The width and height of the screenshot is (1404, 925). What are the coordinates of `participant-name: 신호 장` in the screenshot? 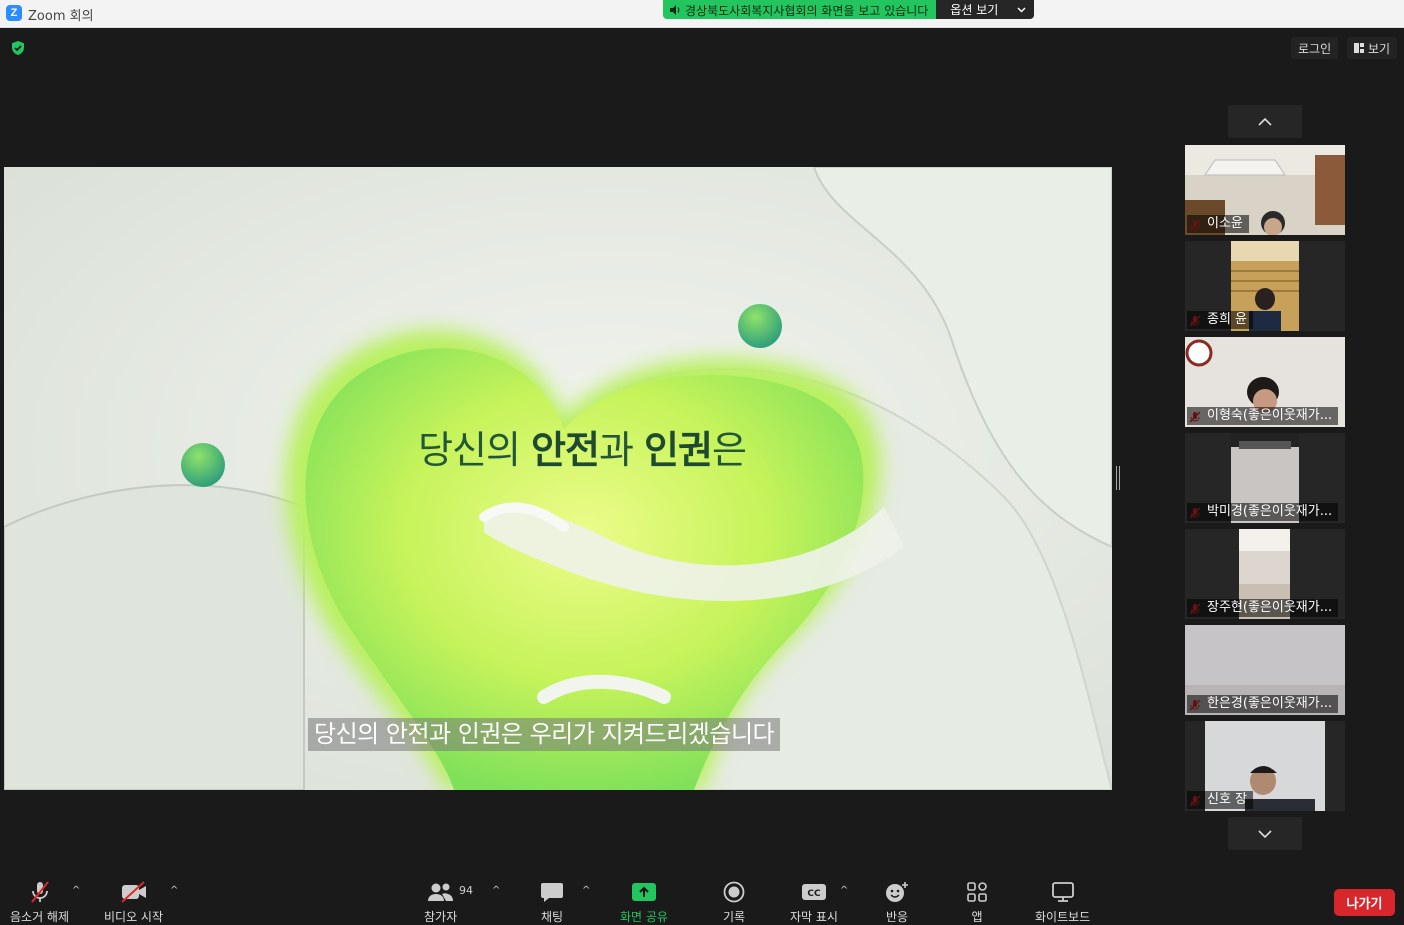 It's located at (1220, 800).